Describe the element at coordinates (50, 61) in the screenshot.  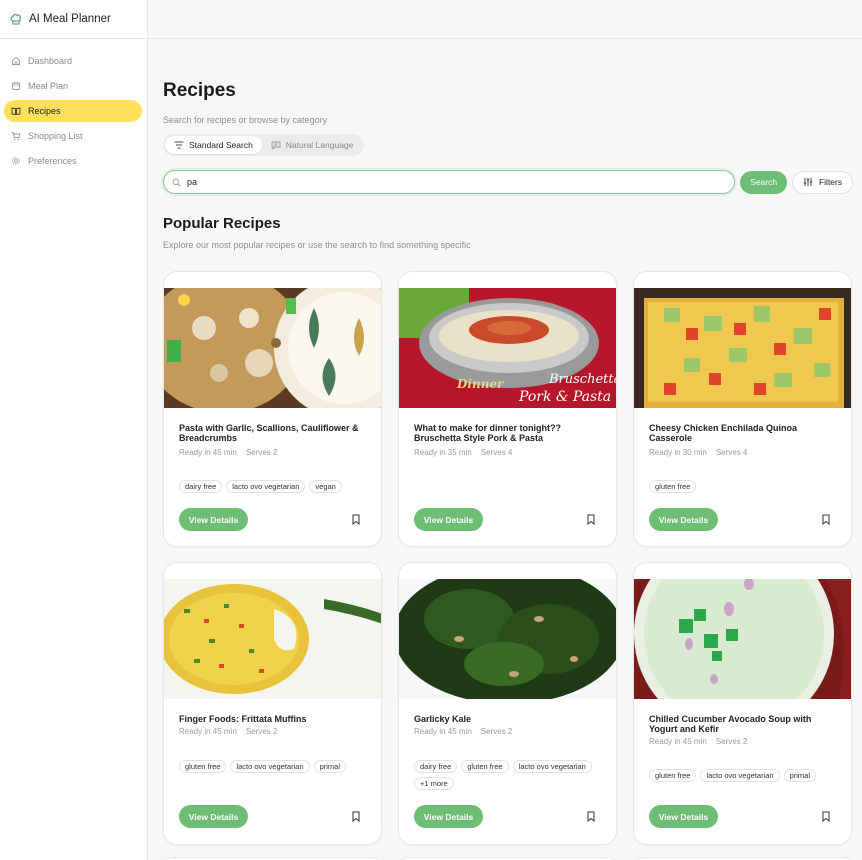
I see `sidebar-item-label: Dashboard` at that location.